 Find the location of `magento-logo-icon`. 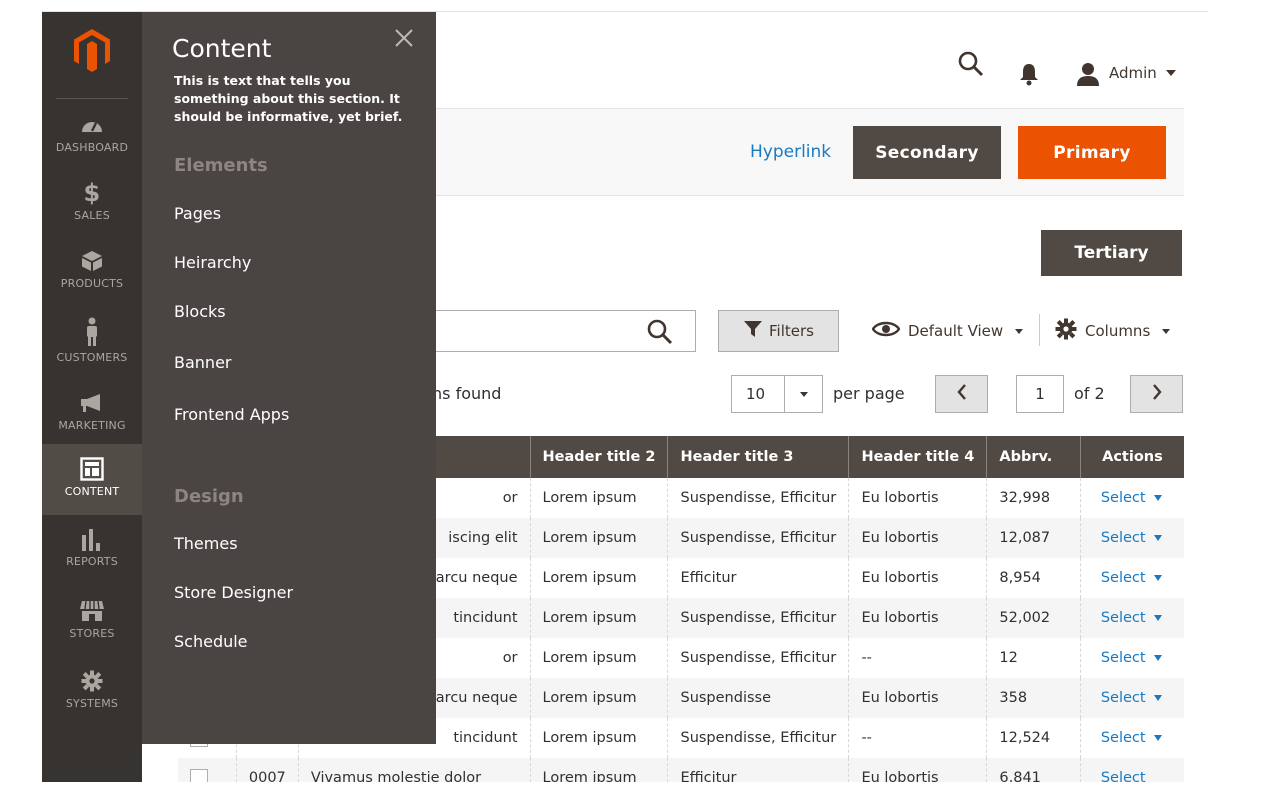

magento-logo-icon is located at coordinates (92, 50).